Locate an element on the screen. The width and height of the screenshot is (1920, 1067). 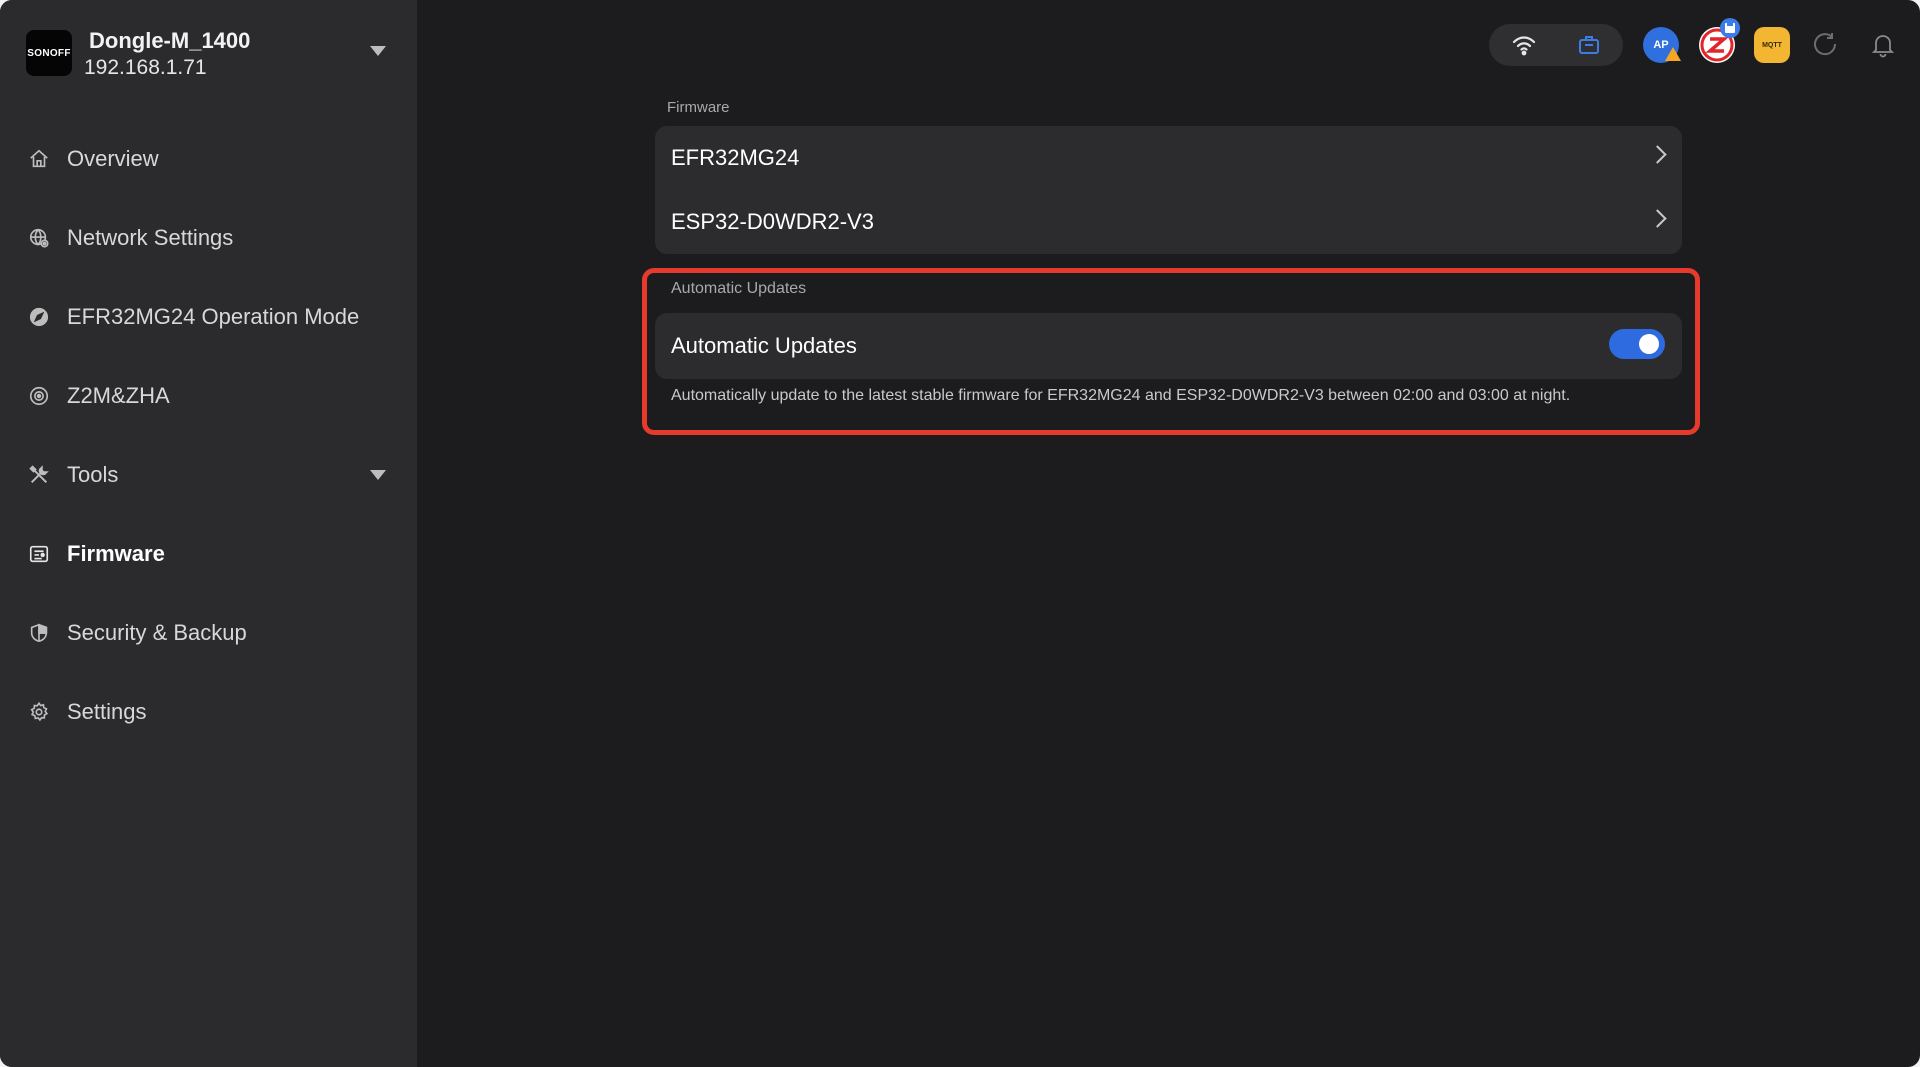
tools-icon is located at coordinates (39, 475).